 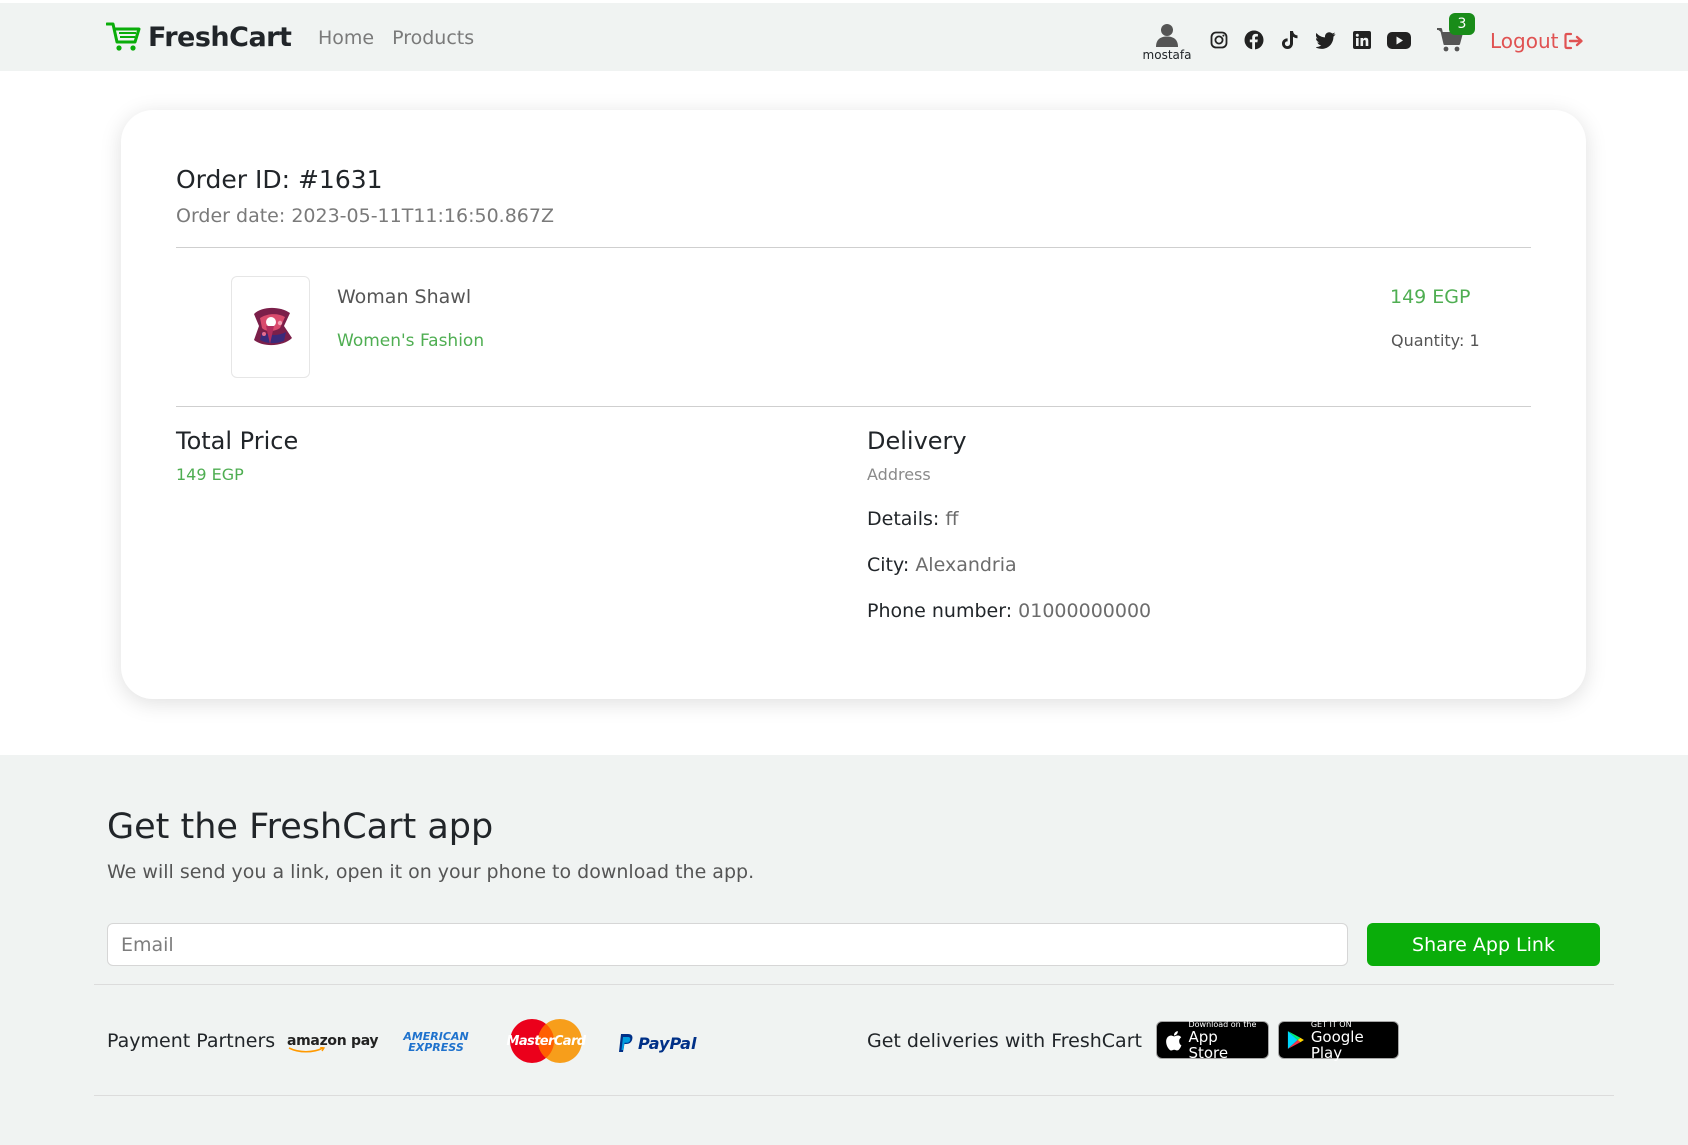 I want to click on total-price-heading: Total Price, so click(x=237, y=441).